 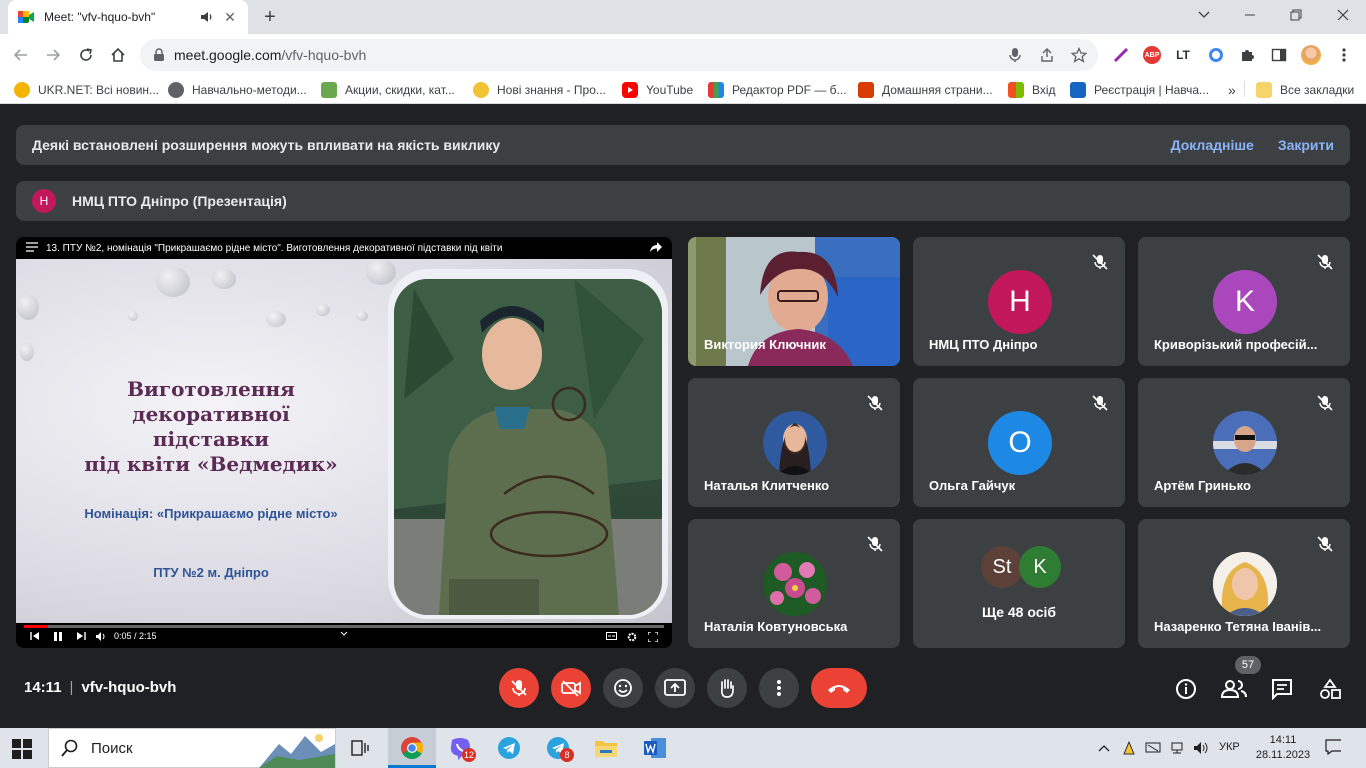 I want to click on minimize-icon, so click(x=1250, y=15).